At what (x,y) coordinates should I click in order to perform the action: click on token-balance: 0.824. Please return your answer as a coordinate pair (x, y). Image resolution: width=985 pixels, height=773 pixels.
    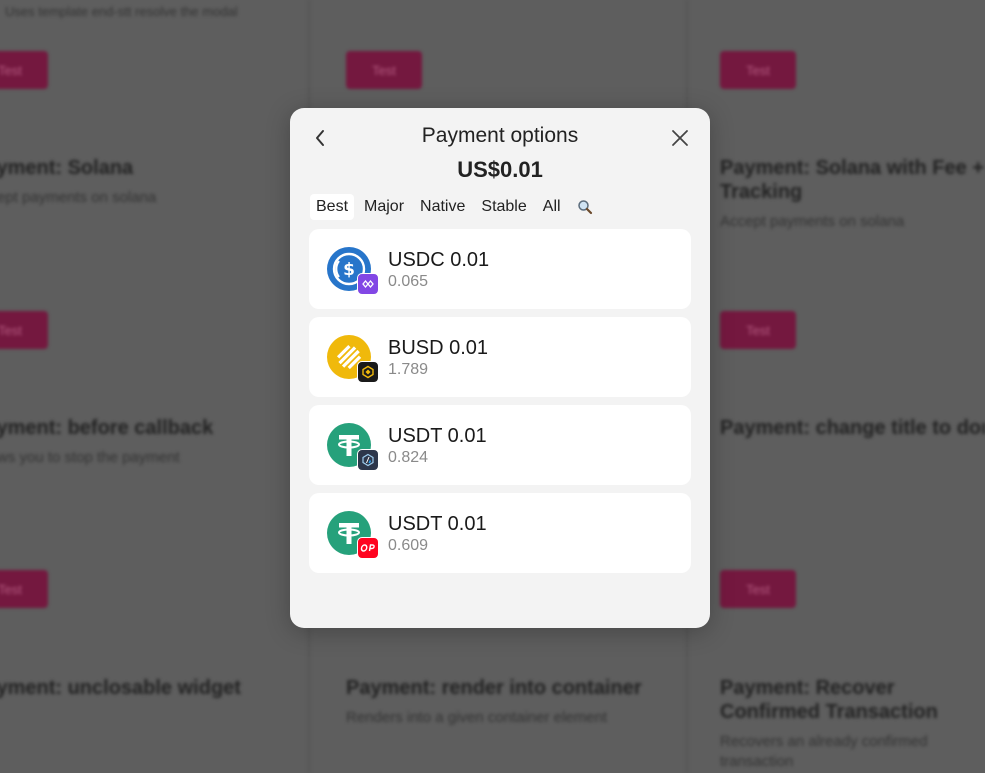
    Looking at the image, I should click on (408, 457).